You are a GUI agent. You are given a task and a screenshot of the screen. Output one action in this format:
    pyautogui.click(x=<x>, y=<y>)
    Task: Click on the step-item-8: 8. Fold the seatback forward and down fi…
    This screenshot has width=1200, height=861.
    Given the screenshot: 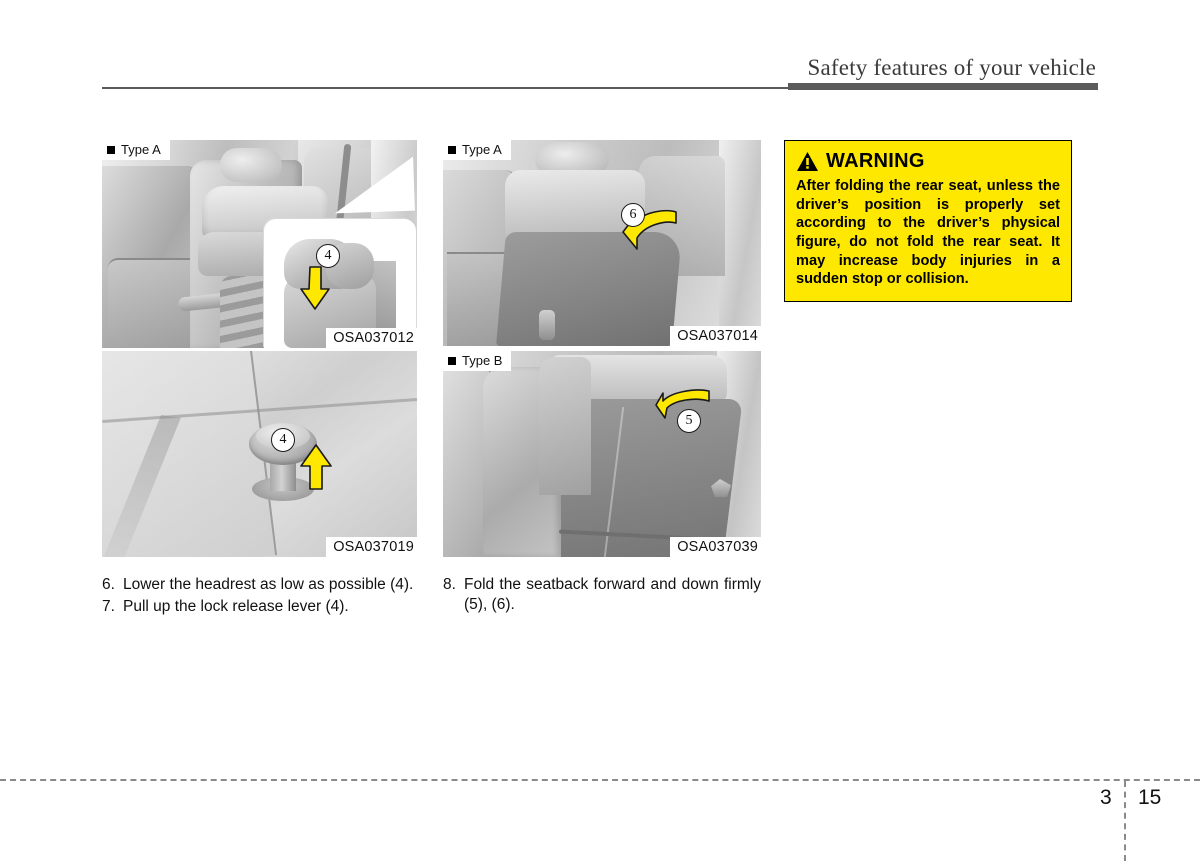 What is the action you would take?
    pyautogui.click(x=602, y=595)
    